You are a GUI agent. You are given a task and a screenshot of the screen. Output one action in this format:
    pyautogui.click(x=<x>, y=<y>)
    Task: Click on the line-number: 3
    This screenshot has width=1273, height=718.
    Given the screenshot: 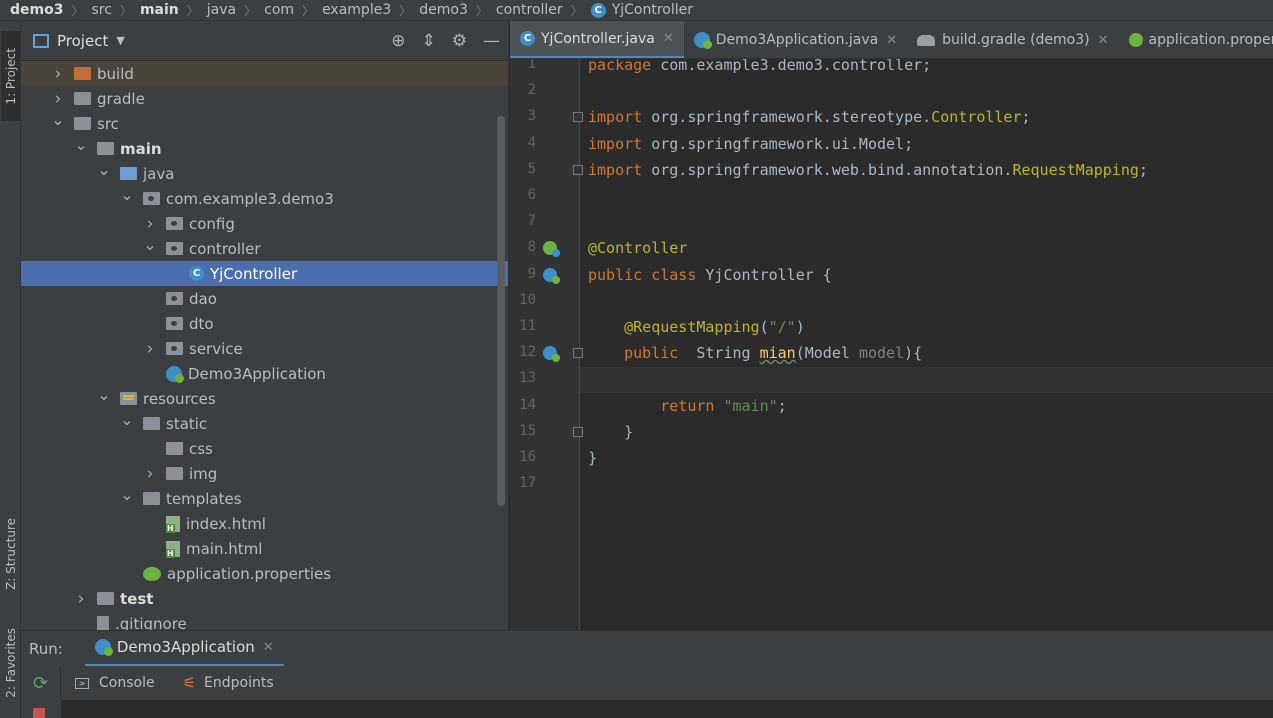 What is the action you would take?
    pyautogui.click(x=531, y=116)
    